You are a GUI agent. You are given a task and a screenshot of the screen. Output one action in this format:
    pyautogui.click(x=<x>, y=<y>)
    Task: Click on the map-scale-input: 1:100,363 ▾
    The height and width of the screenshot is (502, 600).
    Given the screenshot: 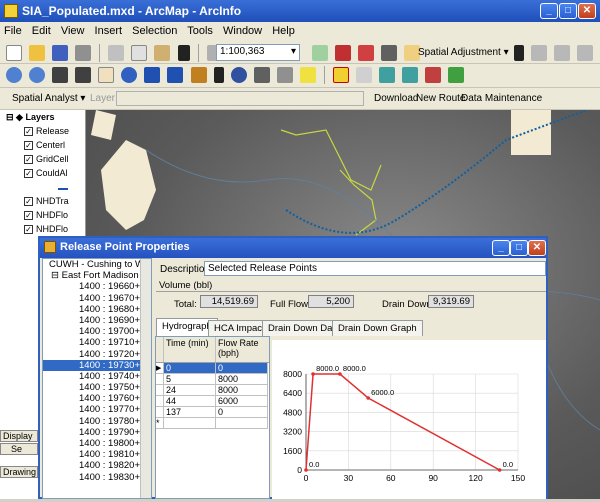 What is the action you would take?
    pyautogui.click(x=258, y=52)
    